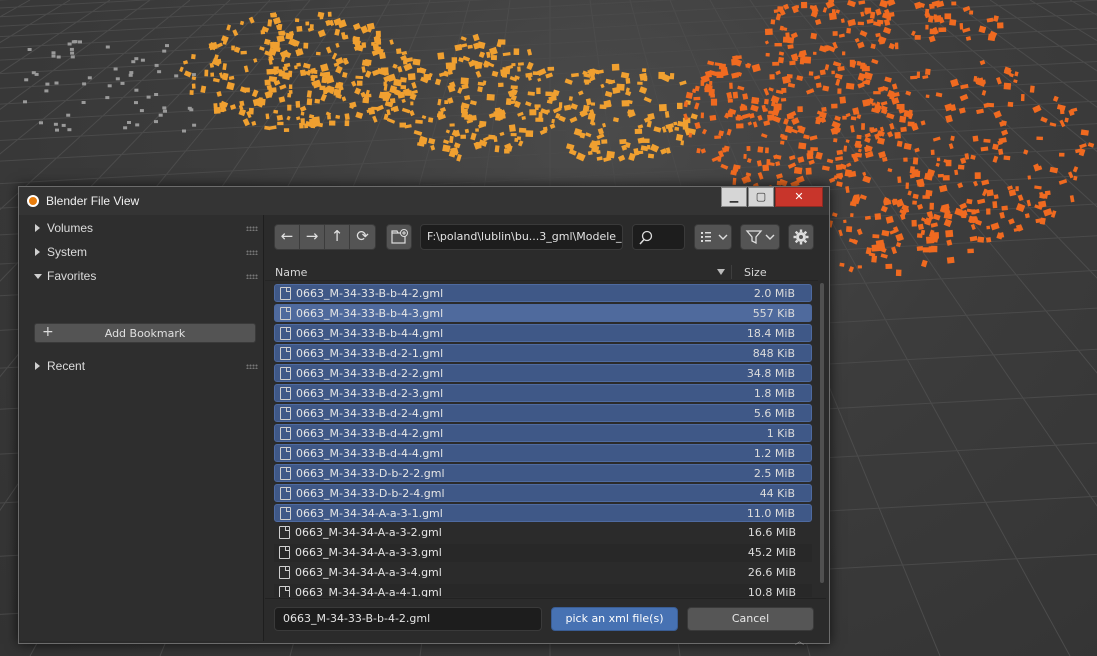 This screenshot has height=656, width=1097. I want to click on filter-dropdown, so click(760, 237).